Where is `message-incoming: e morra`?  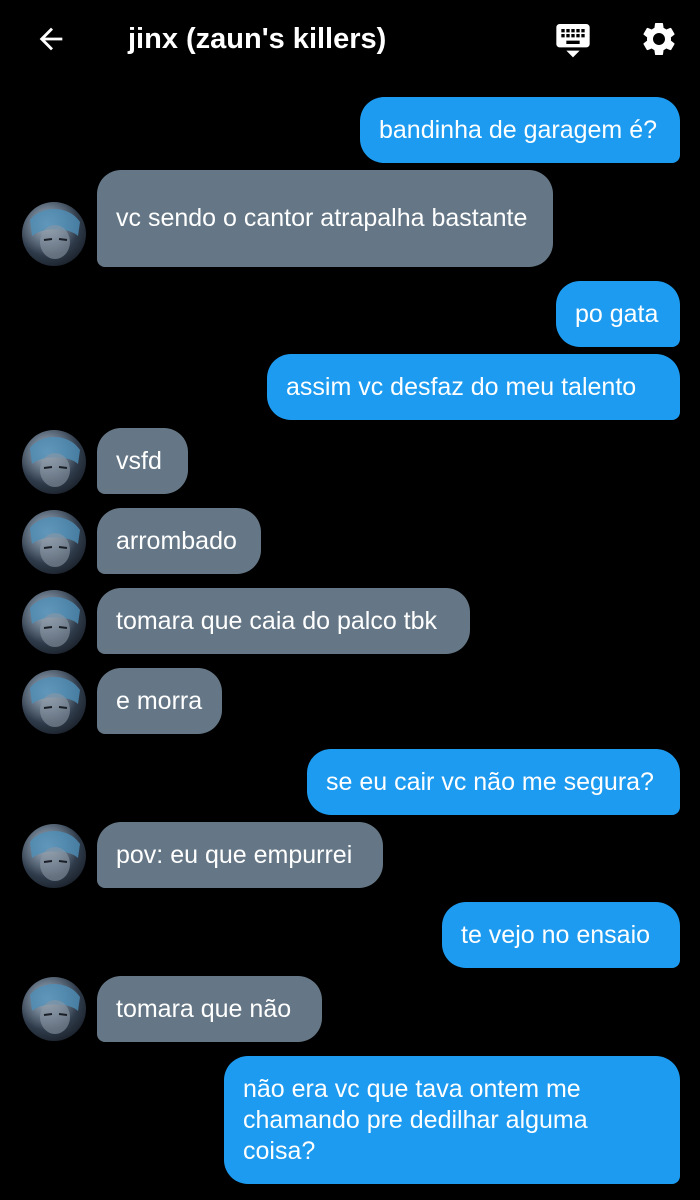
message-incoming: e morra is located at coordinates (159, 701).